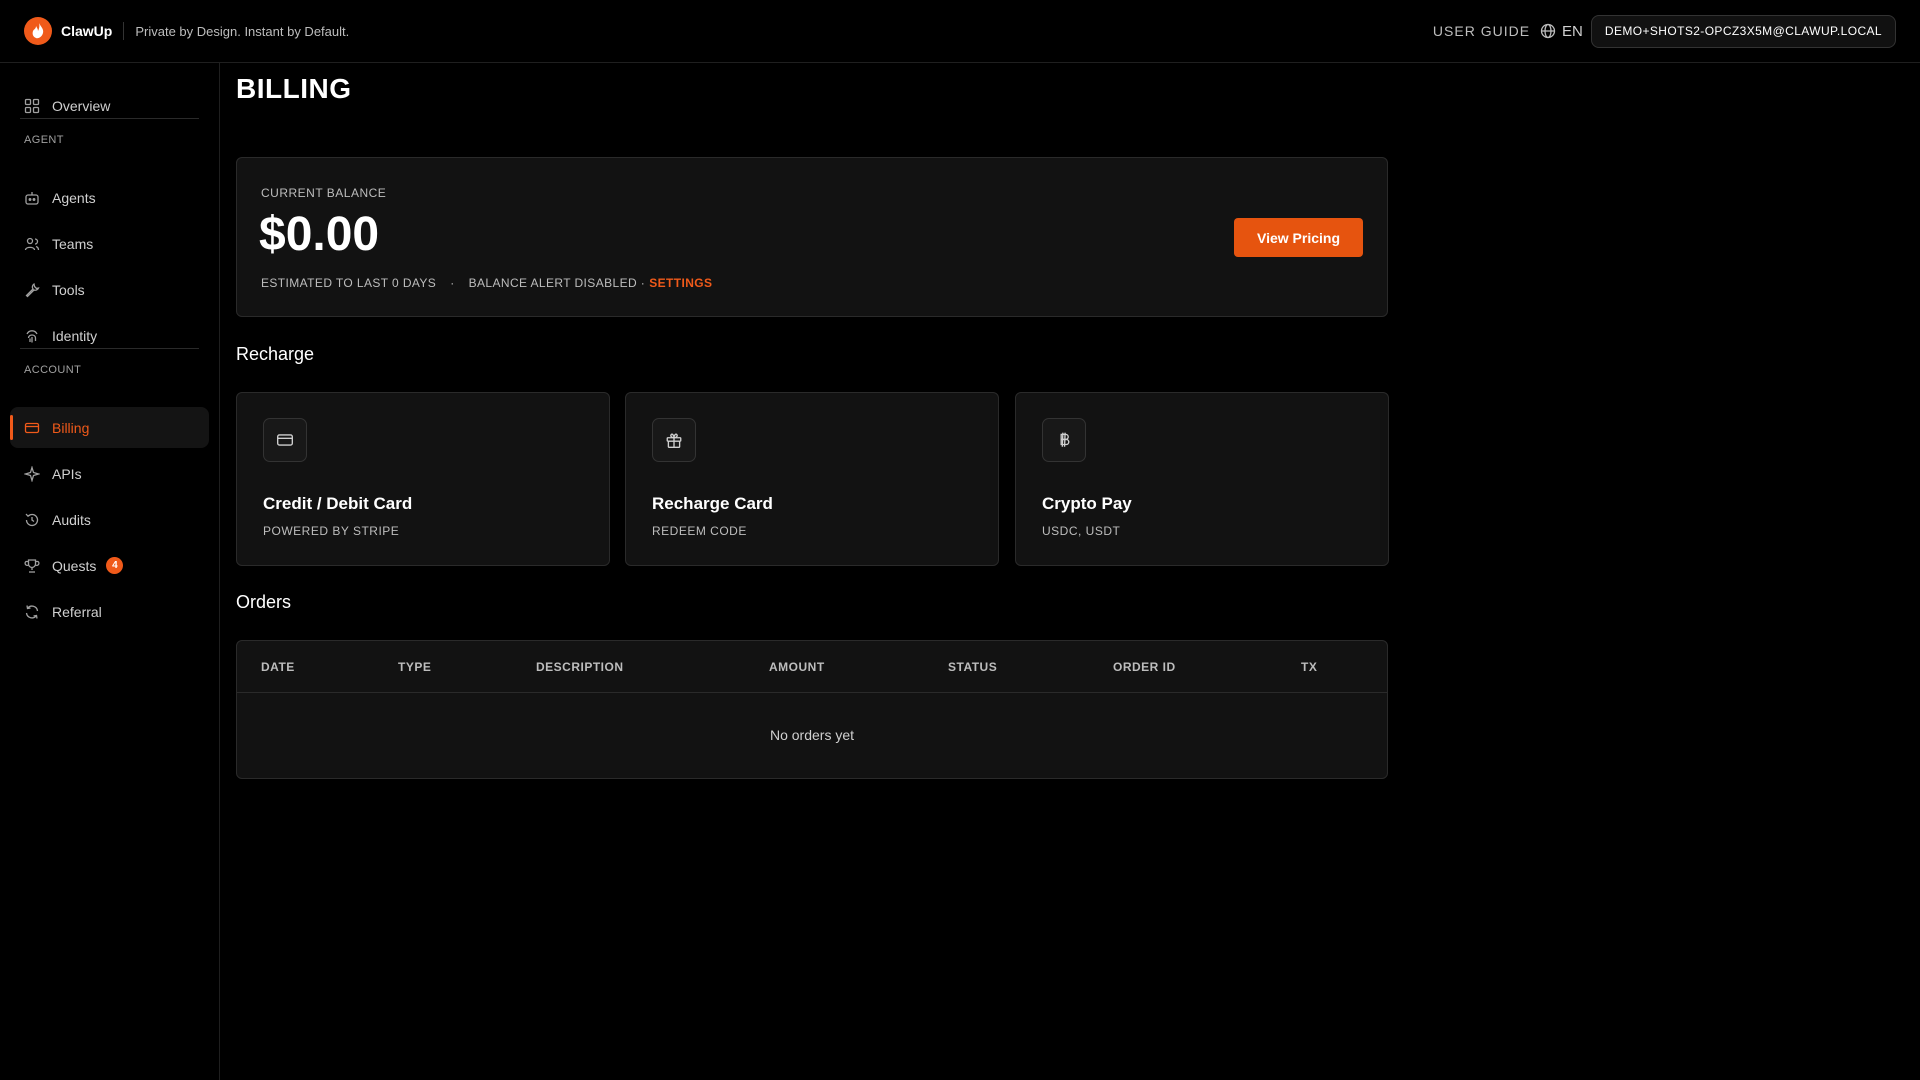 The image size is (1920, 1080). What do you see at coordinates (86, 31) in the screenshot?
I see `brand-name: ClawUp` at bounding box center [86, 31].